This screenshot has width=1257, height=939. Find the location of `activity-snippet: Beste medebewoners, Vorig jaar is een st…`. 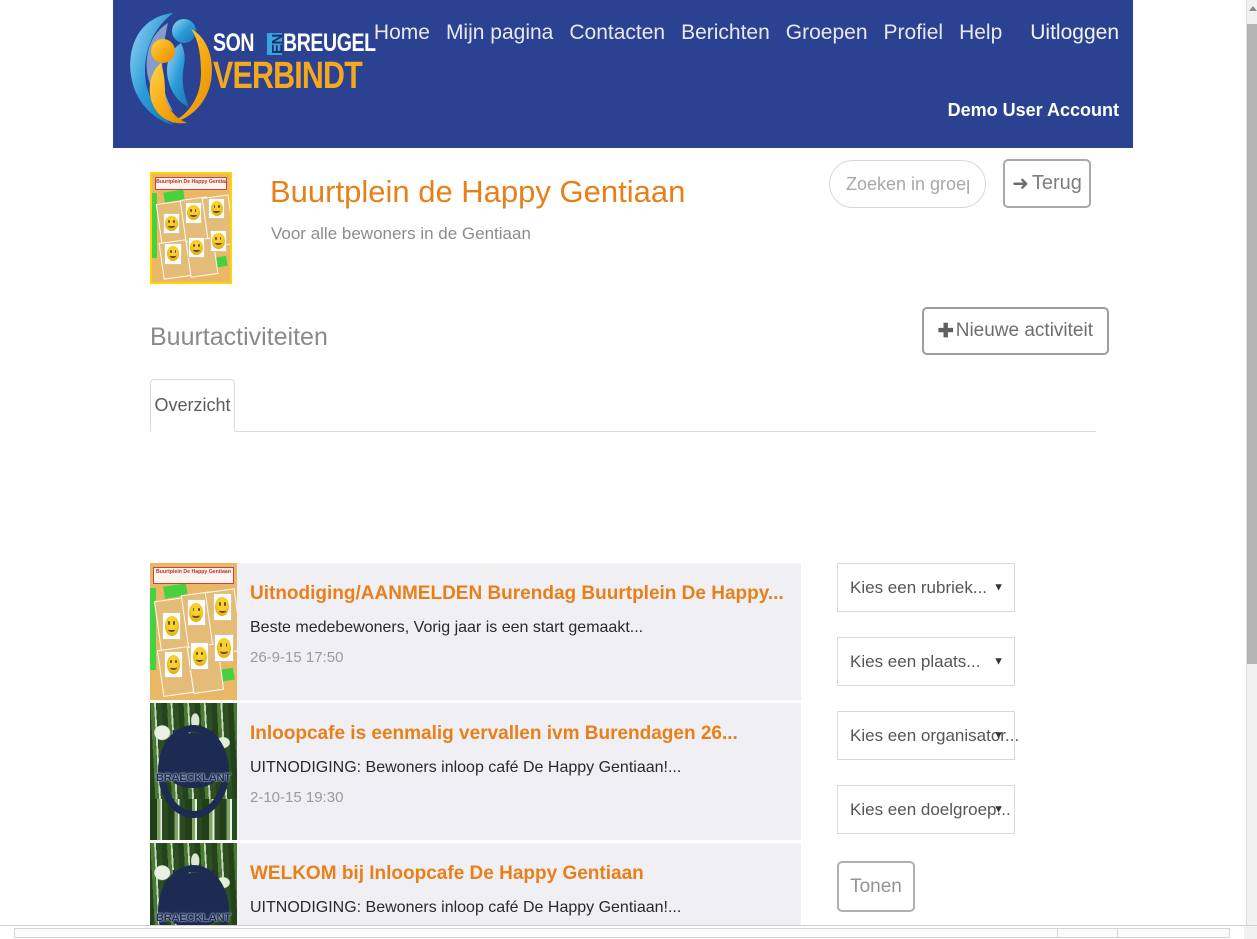

activity-snippet: Beste medebewoners, Vorig jaar is een st… is located at coordinates (447, 627).